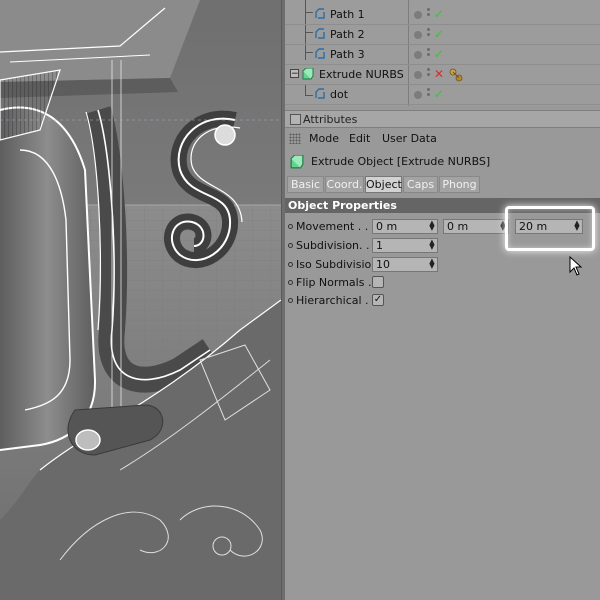 This screenshot has height=600, width=600. What do you see at coordinates (347, 34) in the screenshot?
I see `object-name: Path 2` at bounding box center [347, 34].